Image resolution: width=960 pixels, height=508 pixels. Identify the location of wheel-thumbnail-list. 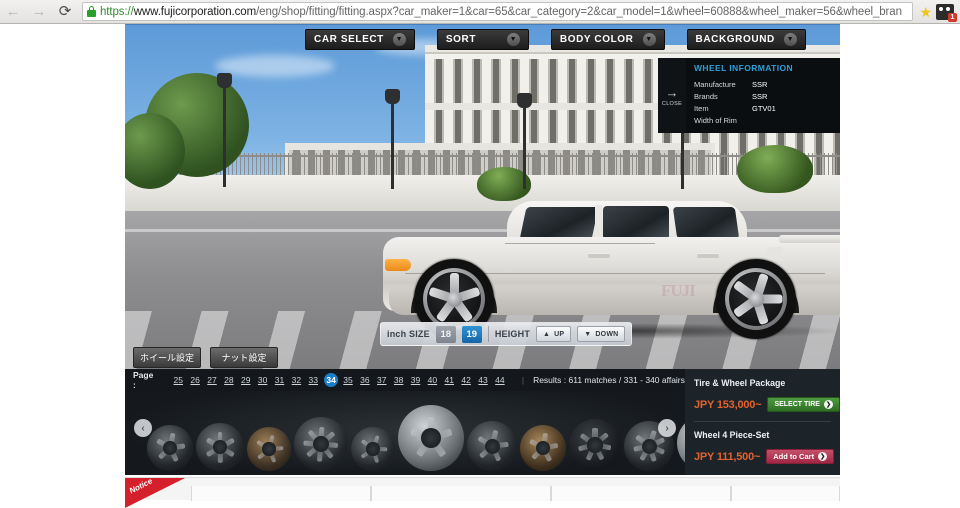
(416, 433).